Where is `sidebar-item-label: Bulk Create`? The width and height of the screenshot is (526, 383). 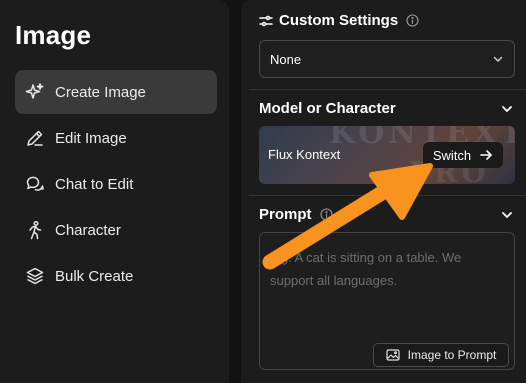
sidebar-item-label: Bulk Create is located at coordinates (94, 276).